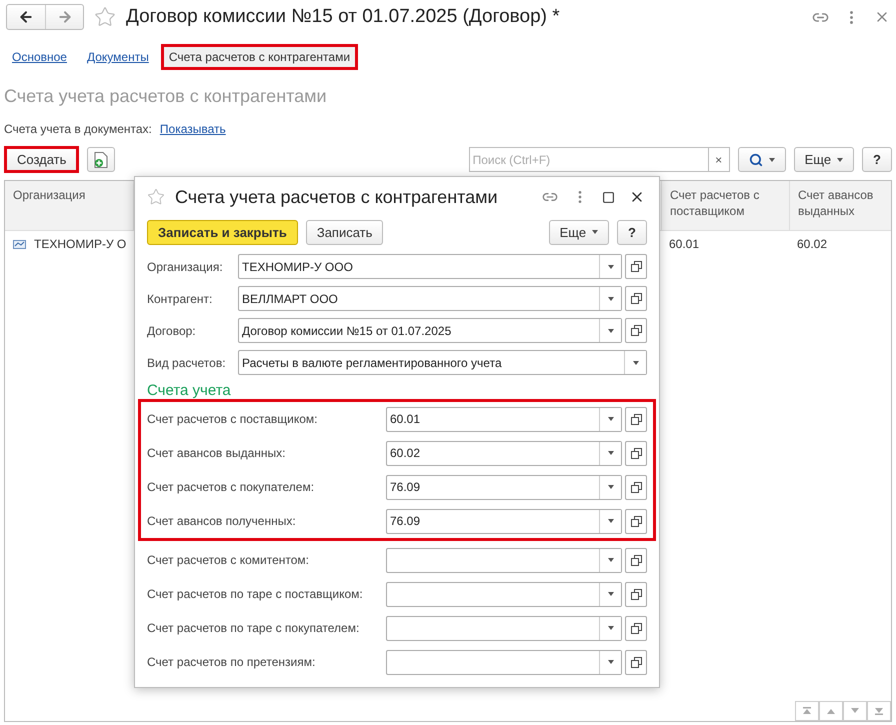  Describe the element at coordinates (166, 96) in the screenshot. I see `section-title: Счета учета расчетов с контрагентами` at that location.